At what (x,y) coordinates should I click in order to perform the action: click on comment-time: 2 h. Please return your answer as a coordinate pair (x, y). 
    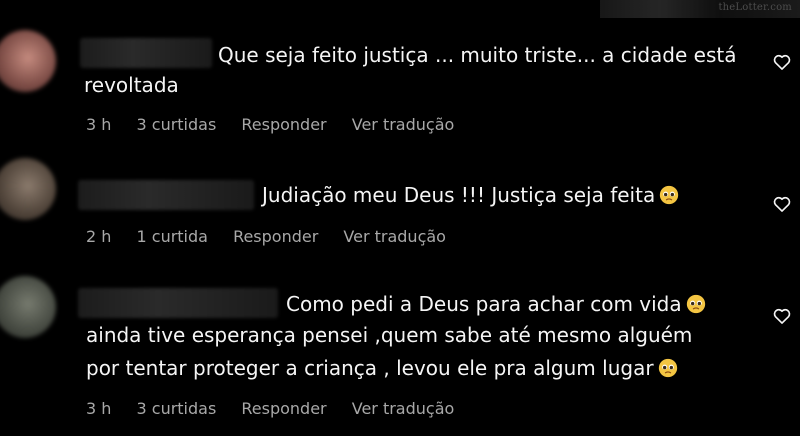
    Looking at the image, I should click on (99, 236).